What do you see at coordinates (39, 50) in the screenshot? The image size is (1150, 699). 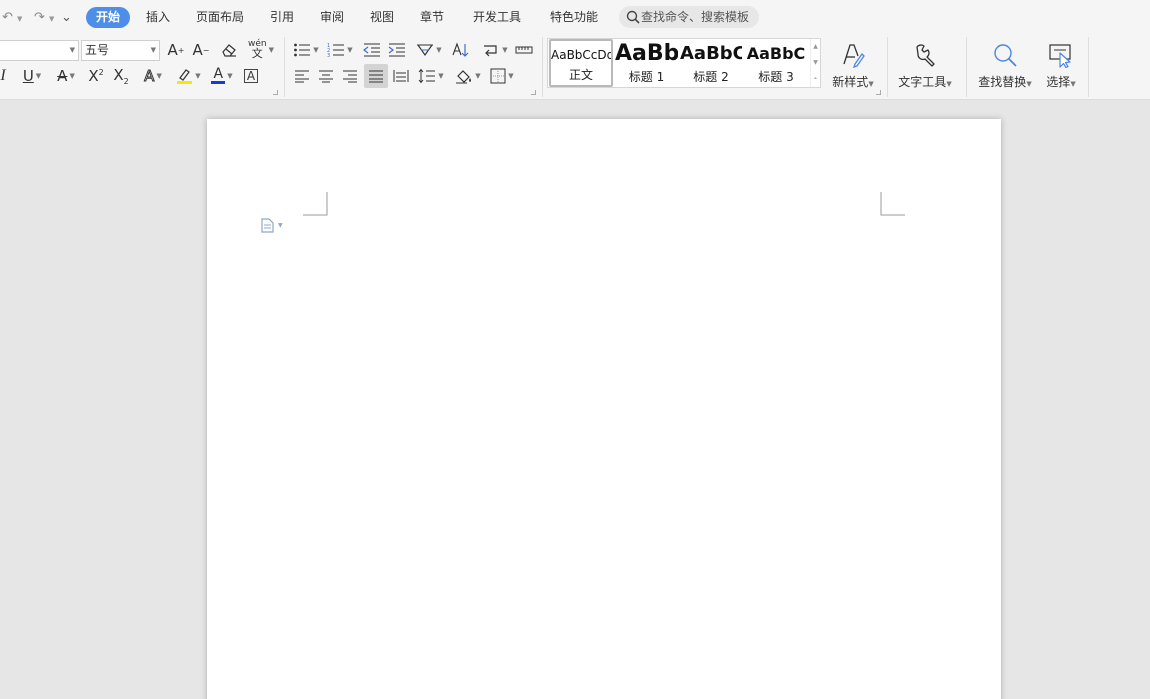 I see `font-family-select: ▼` at bounding box center [39, 50].